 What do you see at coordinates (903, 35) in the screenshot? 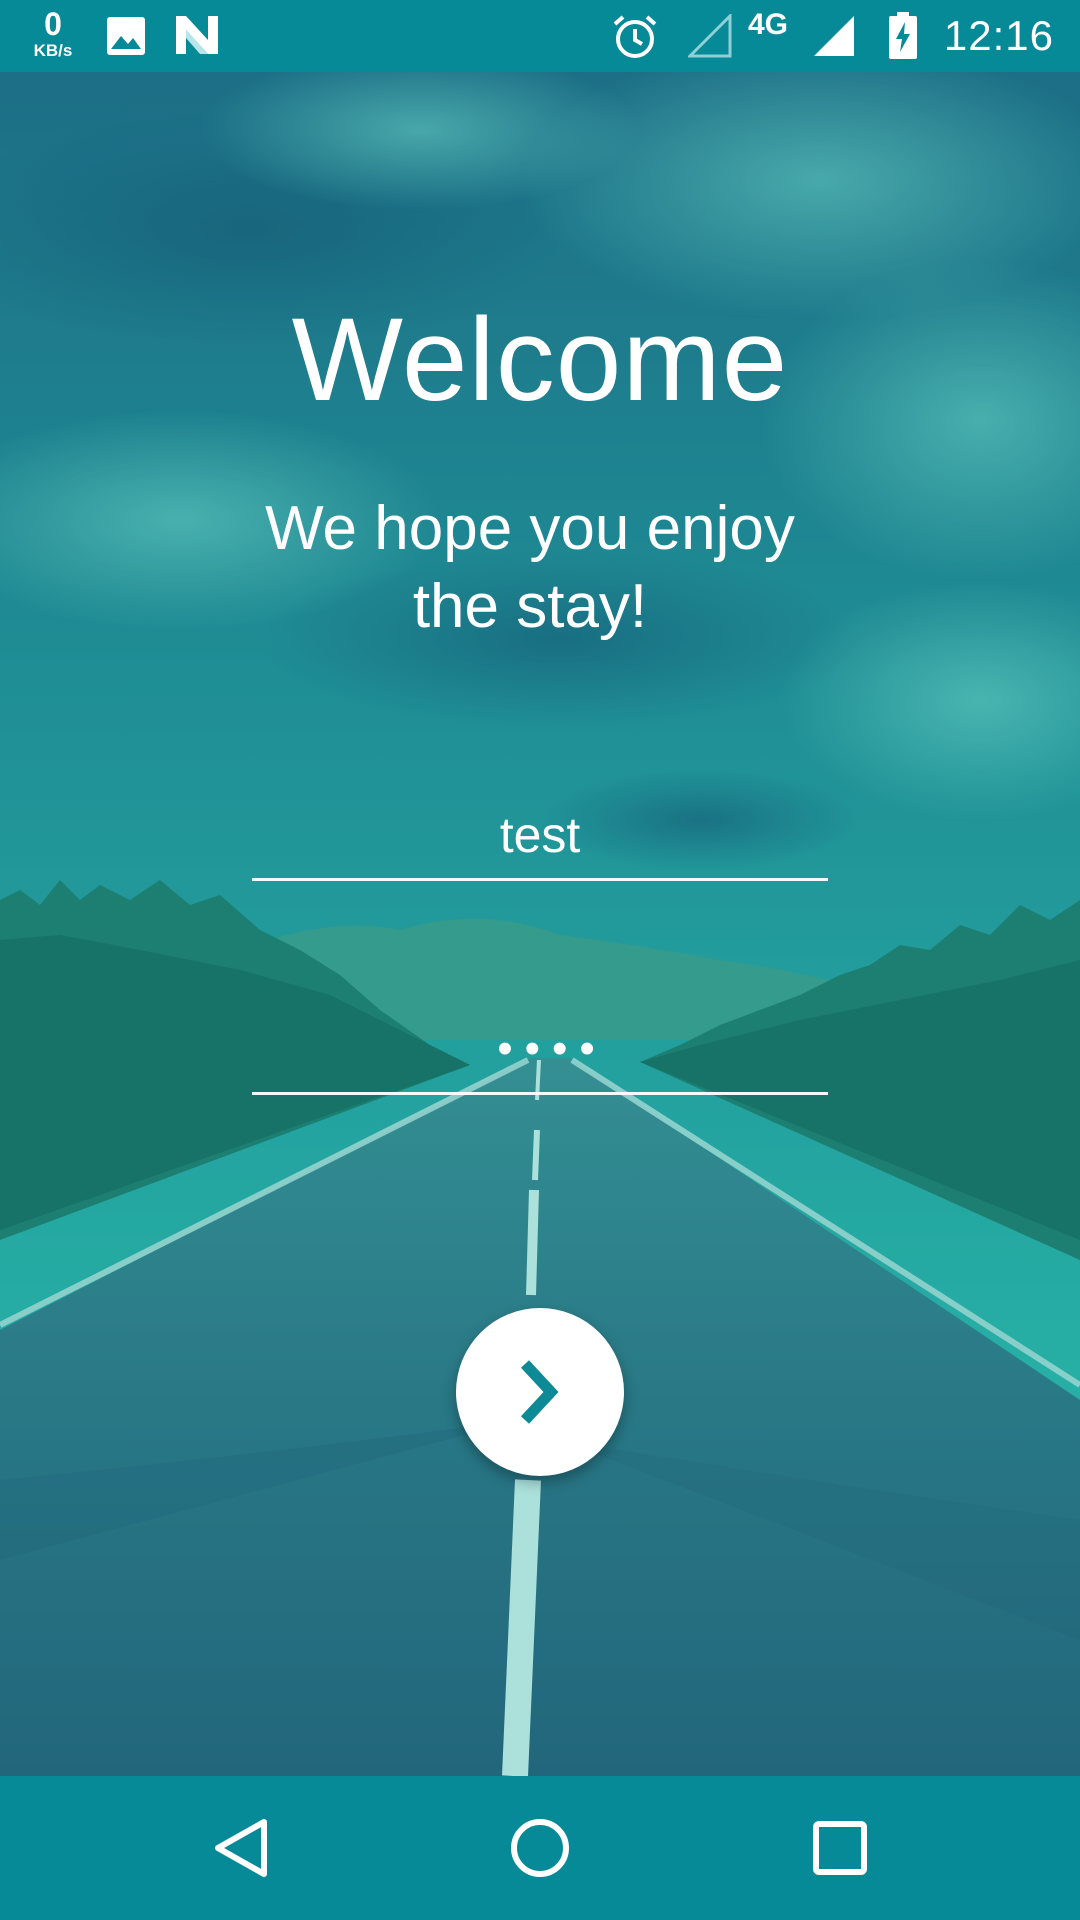
I see `battery-charging-icon` at bounding box center [903, 35].